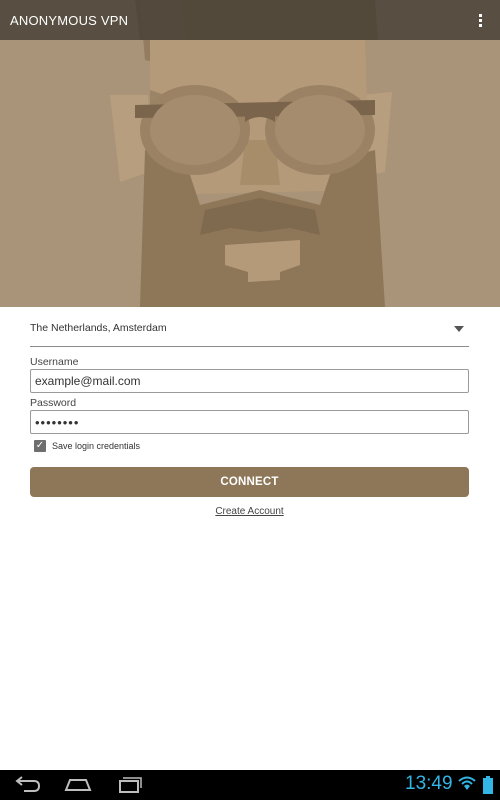 Image resolution: width=500 pixels, height=800 pixels. Describe the element at coordinates (69, 20) in the screenshot. I see `app-title: ANONYMOUS VPN` at that location.